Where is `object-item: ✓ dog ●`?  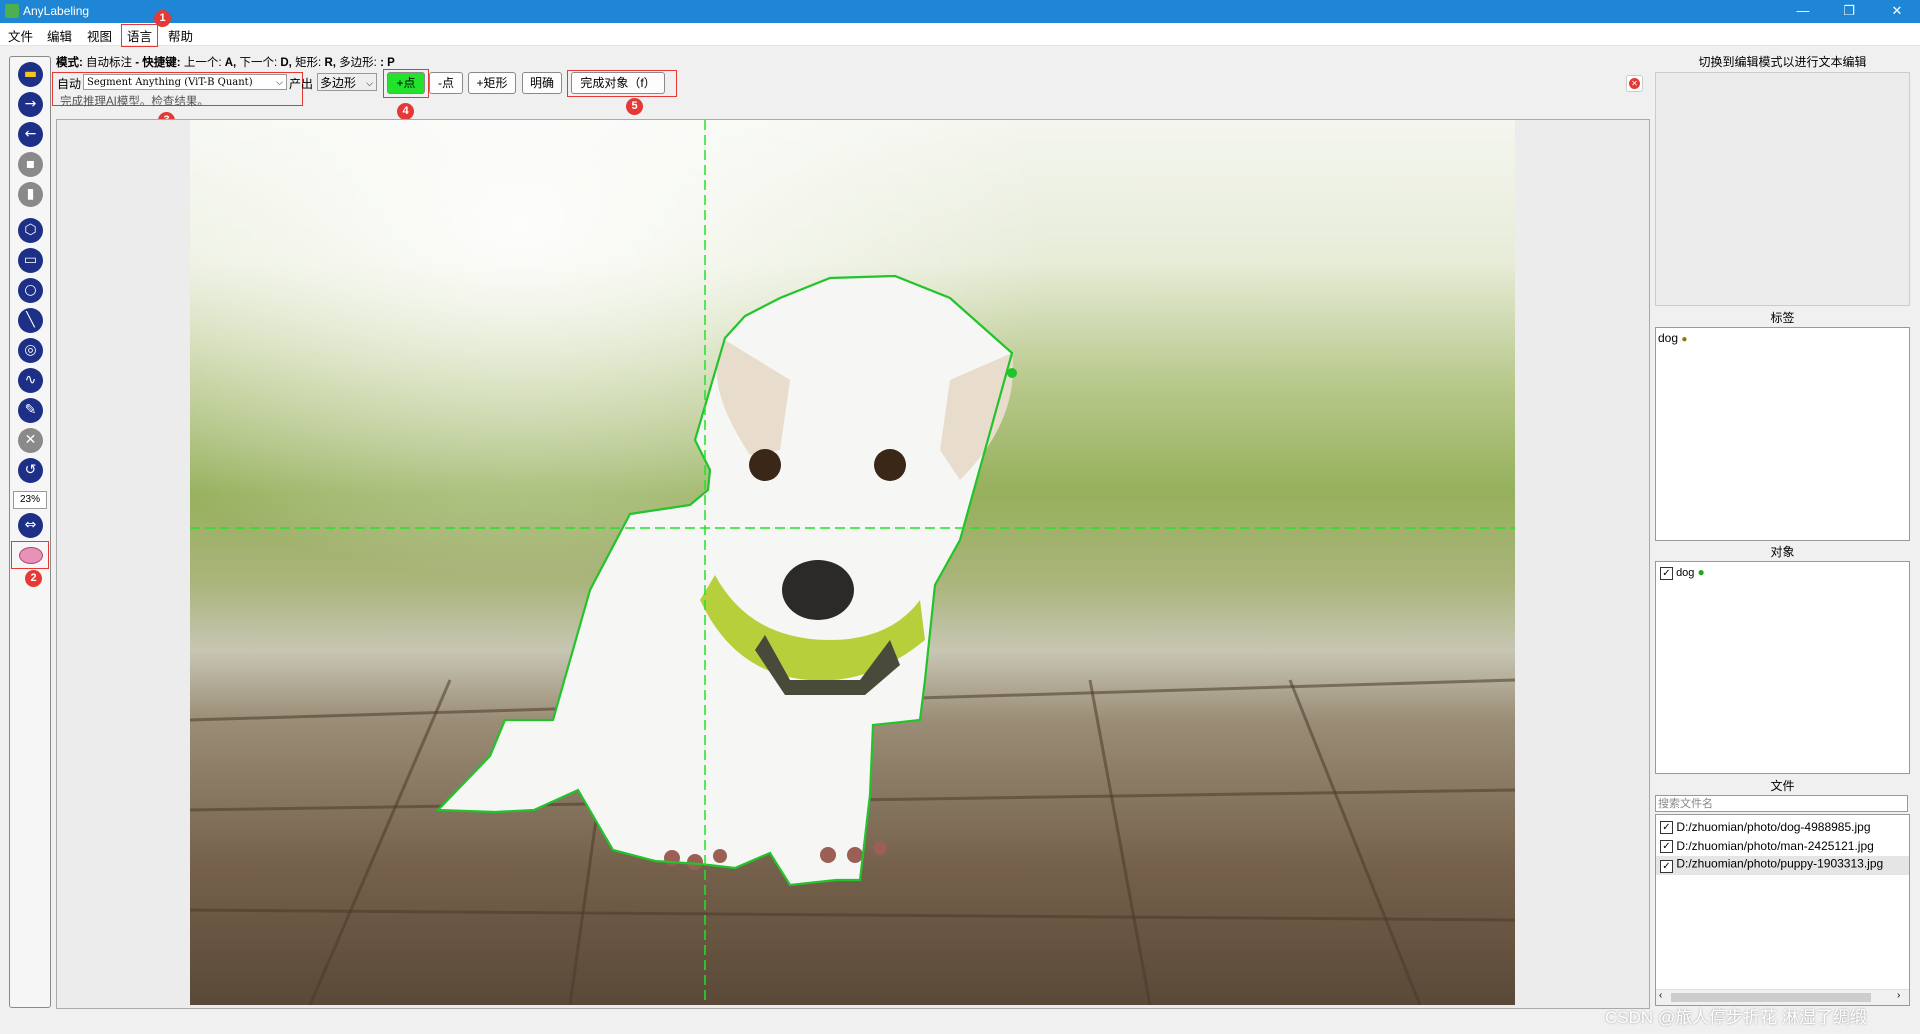
object-item: ✓ dog ● is located at coordinates (1682, 572).